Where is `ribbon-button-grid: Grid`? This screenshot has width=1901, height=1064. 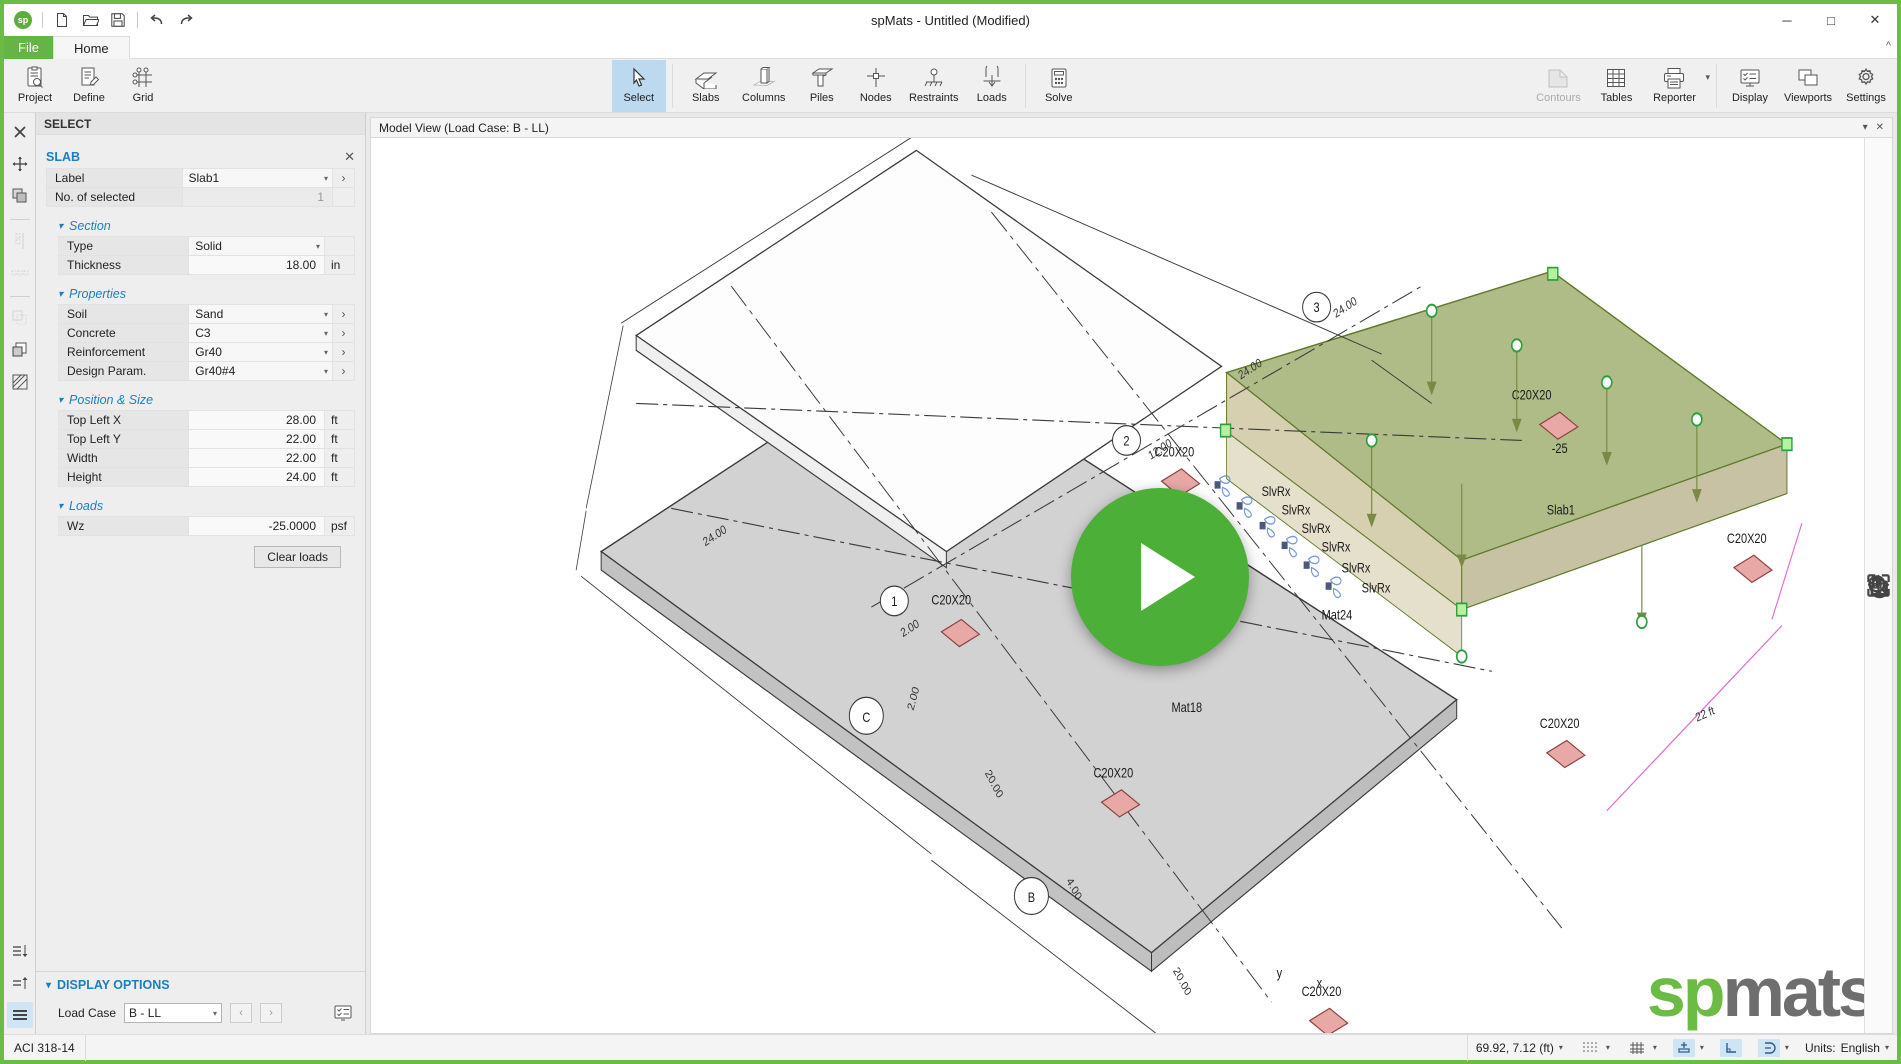
ribbon-button-grid: Grid is located at coordinates (143, 86).